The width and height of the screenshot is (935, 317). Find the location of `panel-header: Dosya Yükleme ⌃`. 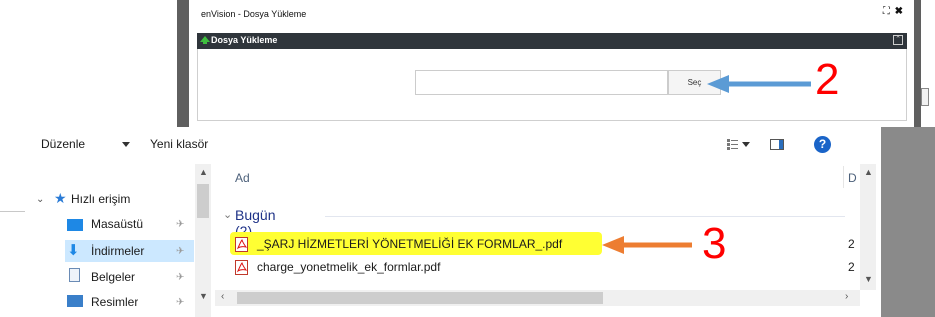

panel-header: Dosya Yükleme ⌃ is located at coordinates (552, 41).